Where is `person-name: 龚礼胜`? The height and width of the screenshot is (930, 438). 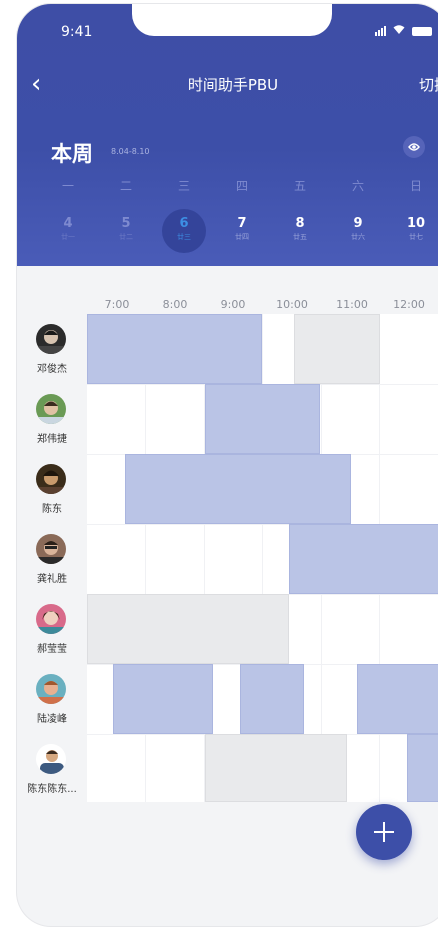 person-name: 龚礼胜 is located at coordinates (52, 579).